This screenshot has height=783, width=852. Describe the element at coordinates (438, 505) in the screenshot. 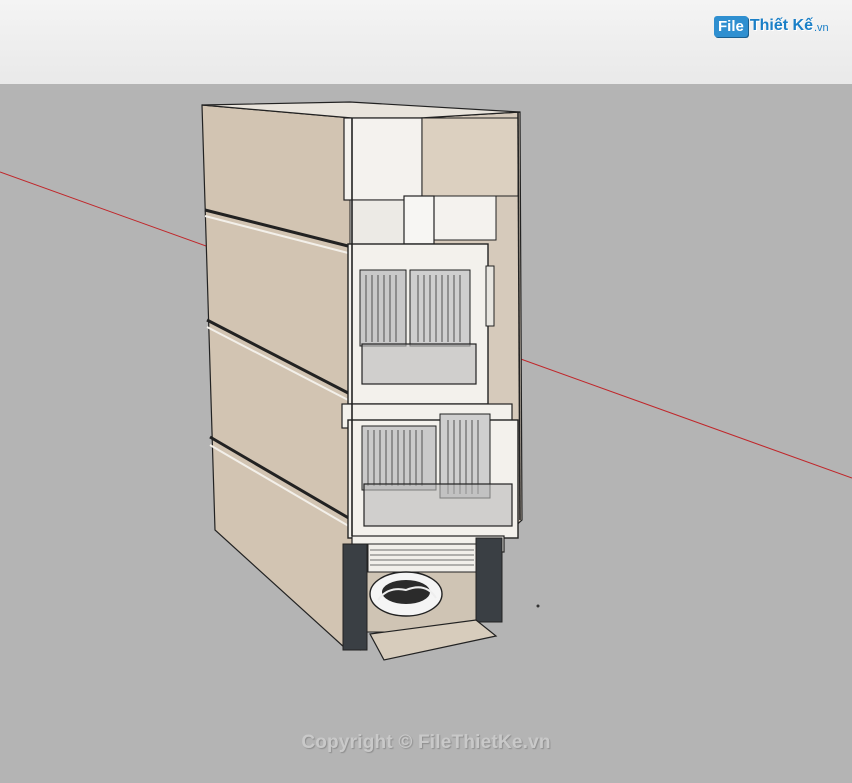

I see `second-floor-balcony-rail` at that location.